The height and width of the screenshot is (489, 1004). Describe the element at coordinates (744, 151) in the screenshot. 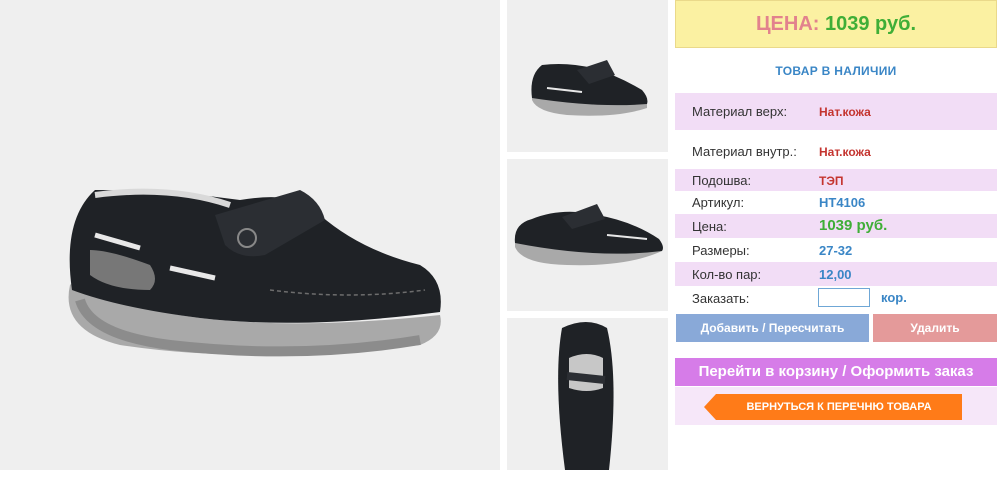

I see `spec-label: Материал внутр.:` at that location.